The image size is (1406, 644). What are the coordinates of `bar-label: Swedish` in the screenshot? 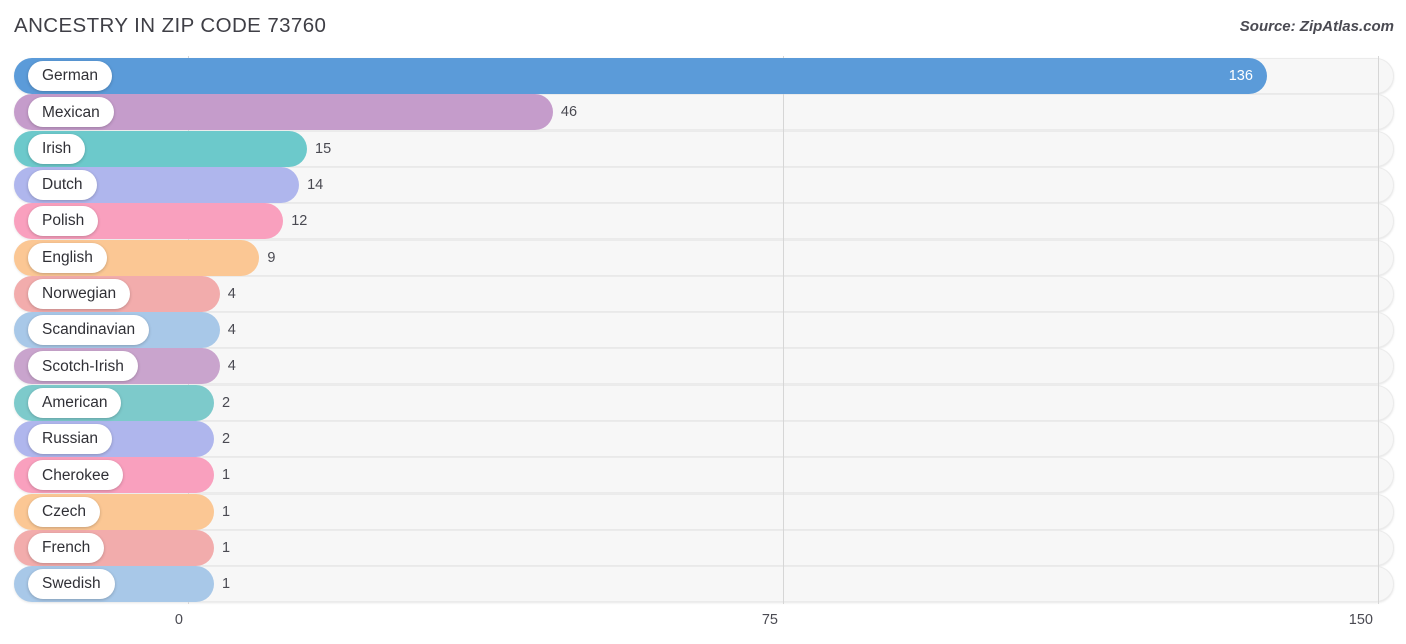 It's located at (71, 584).